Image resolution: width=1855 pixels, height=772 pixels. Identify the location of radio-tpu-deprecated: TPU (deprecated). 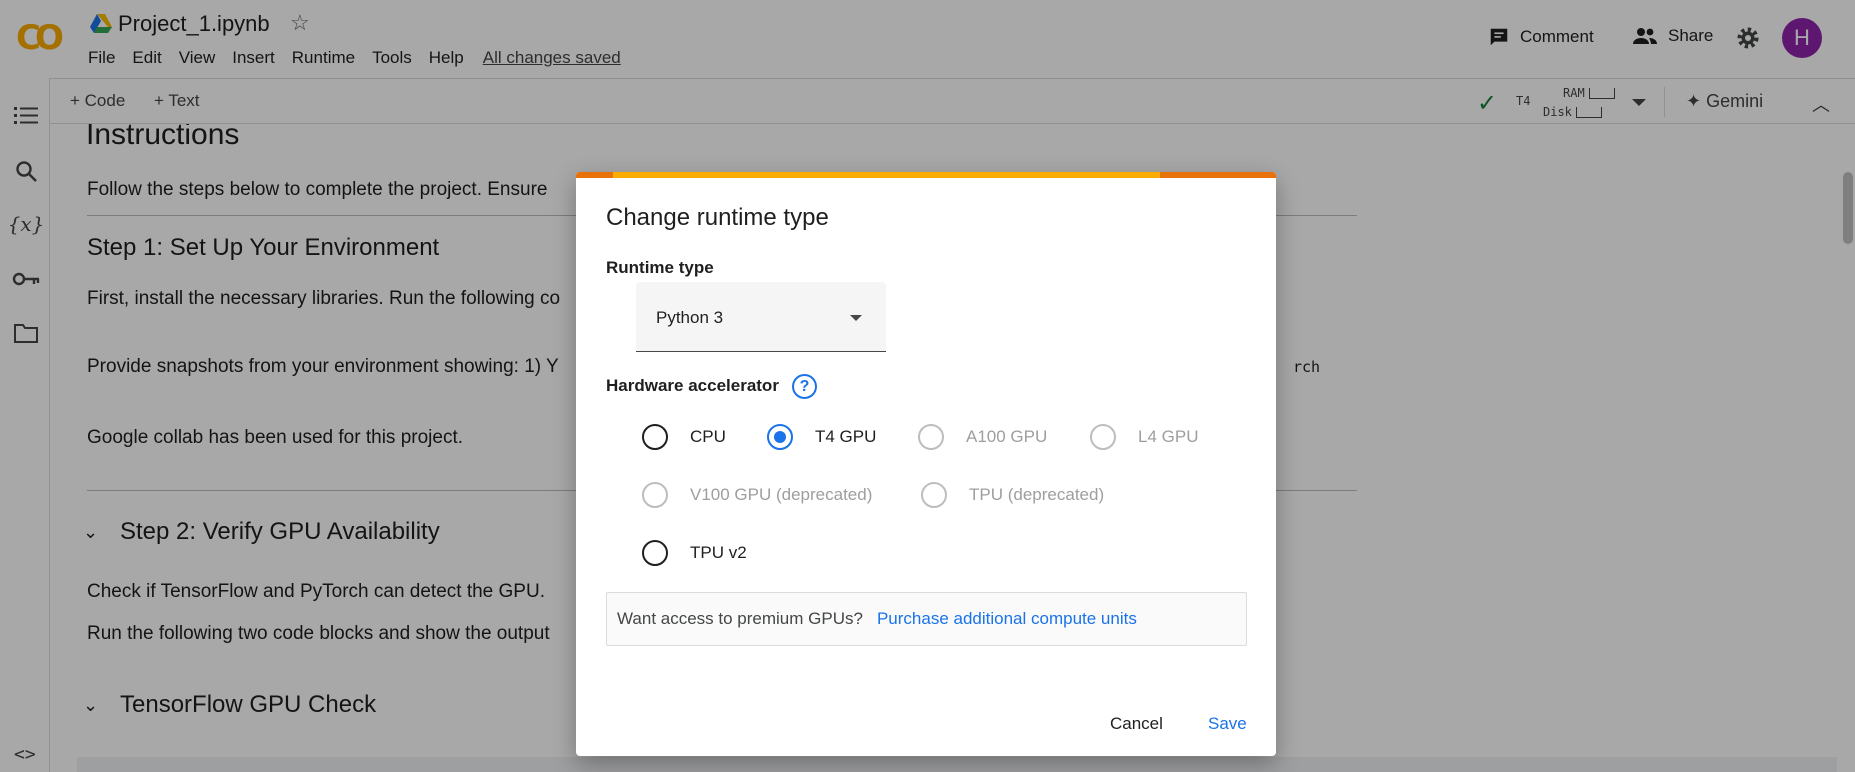
(1012, 495).